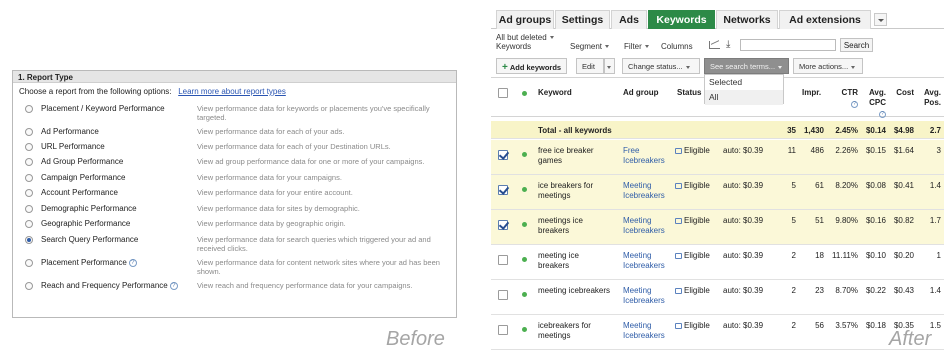  I want to click on search-input, so click(788, 45).